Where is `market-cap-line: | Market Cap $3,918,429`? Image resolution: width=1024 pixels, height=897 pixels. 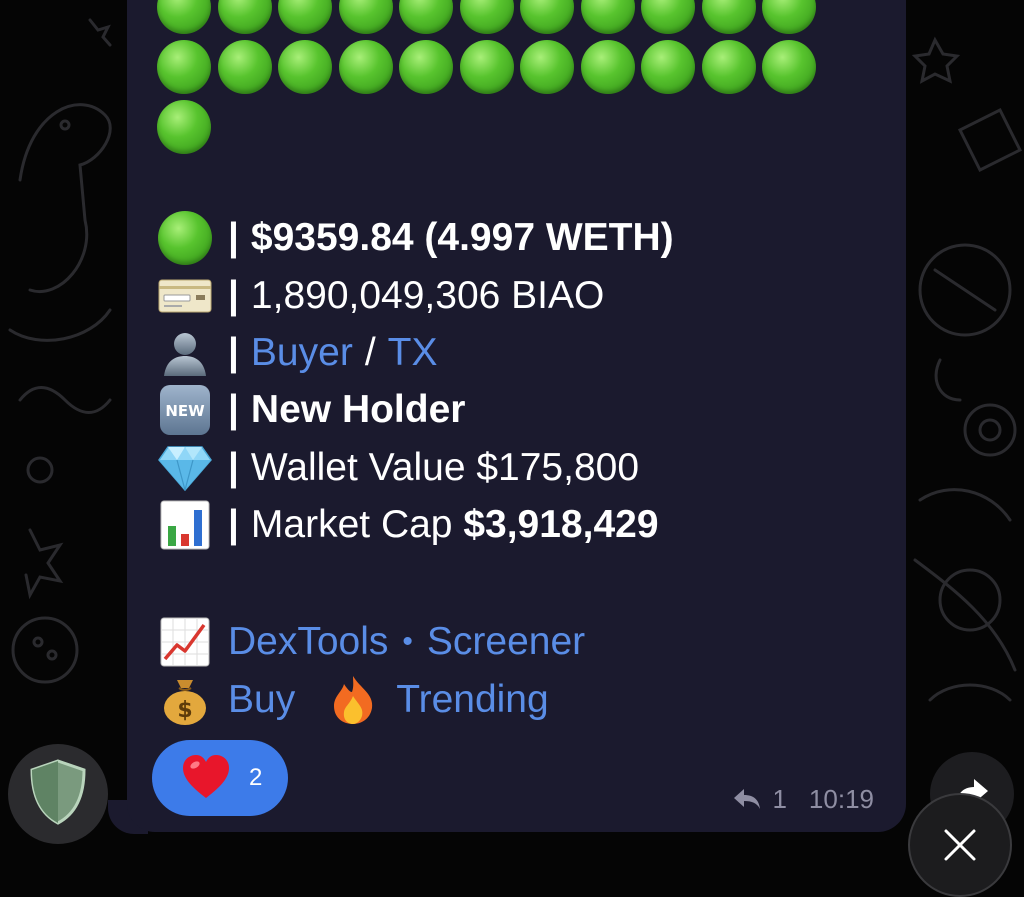 market-cap-line: | Market Cap $3,918,429 is located at coordinates (408, 525).